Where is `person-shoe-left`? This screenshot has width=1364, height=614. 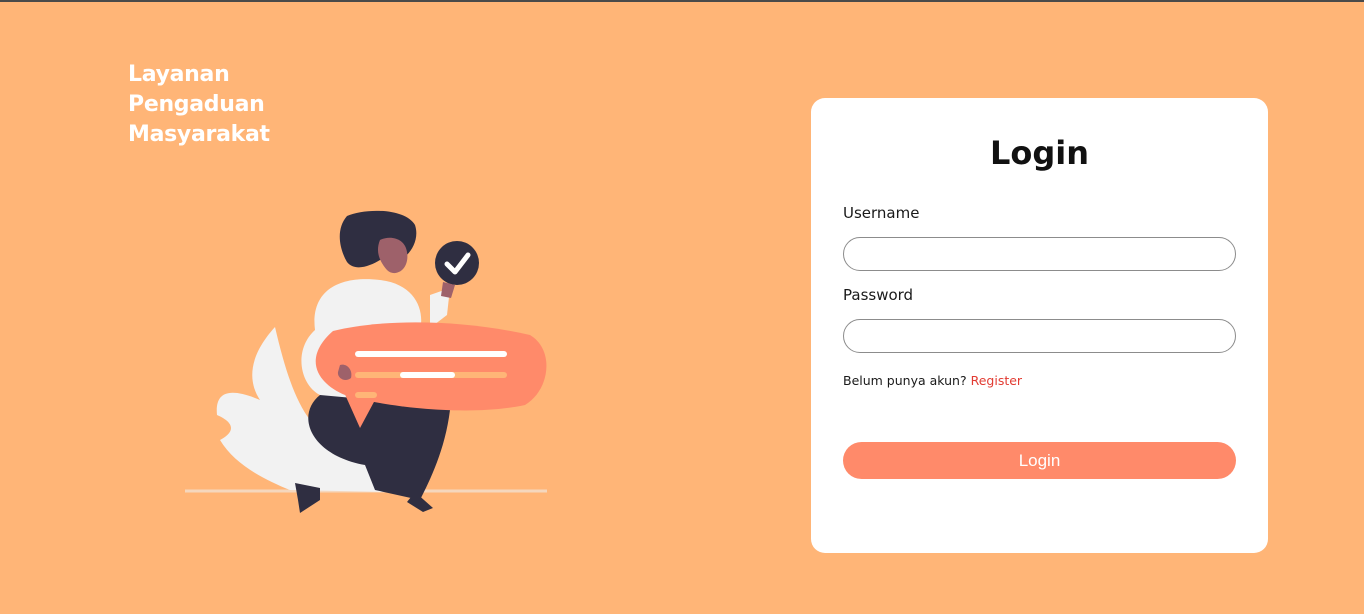 person-shoe-left is located at coordinates (307, 498).